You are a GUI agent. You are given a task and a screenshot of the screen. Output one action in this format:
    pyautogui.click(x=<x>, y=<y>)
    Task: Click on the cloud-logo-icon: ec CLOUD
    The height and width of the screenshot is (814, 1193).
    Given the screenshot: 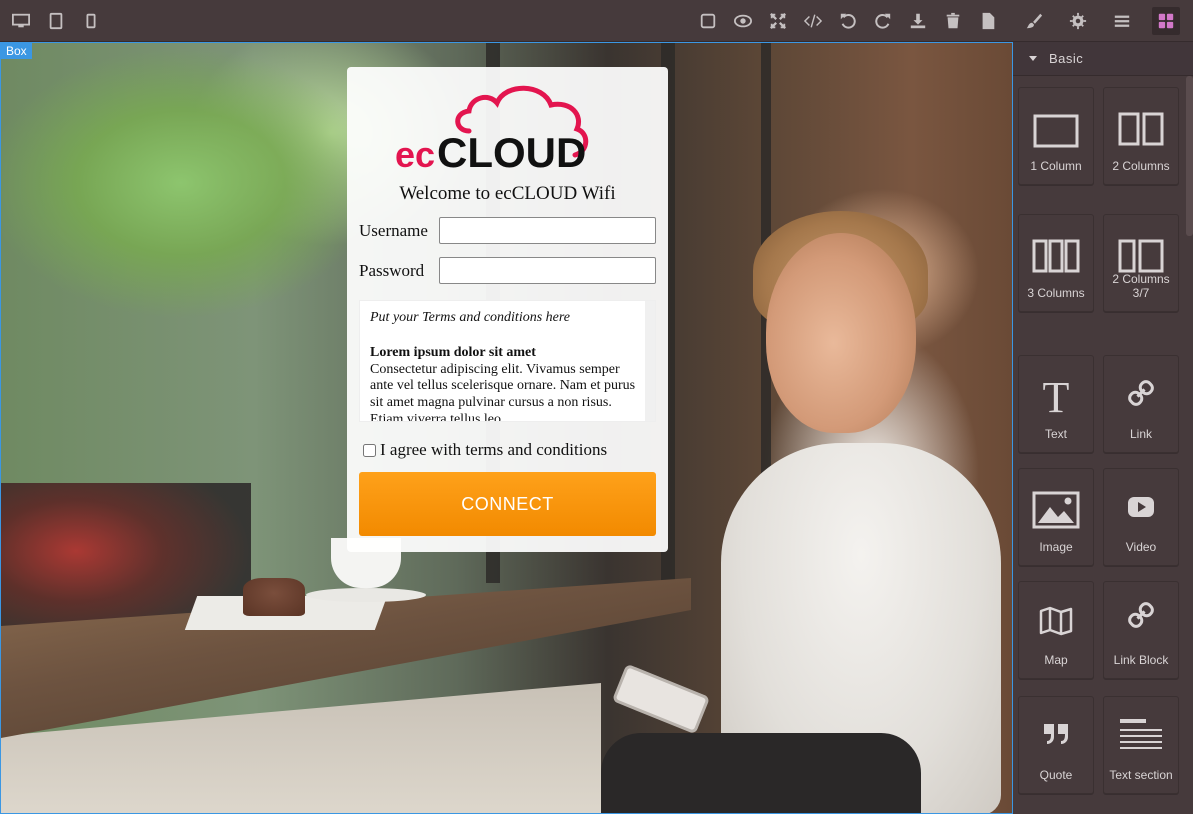 What is the action you would take?
    pyautogui.click(x=491, y=130)
    